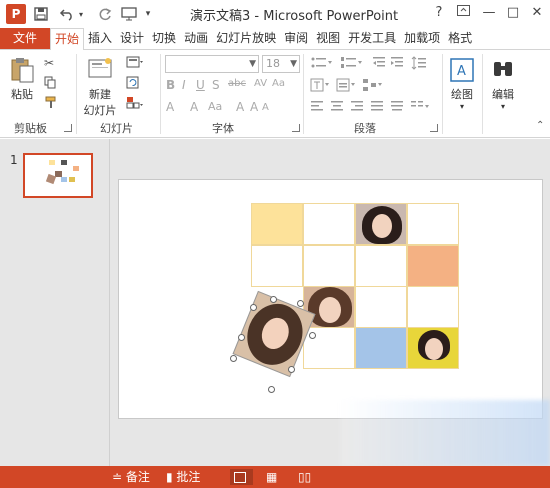  Describe the element at coordinates (25, 38) in the screenshot. I see `tab-file: 文件` at that location.